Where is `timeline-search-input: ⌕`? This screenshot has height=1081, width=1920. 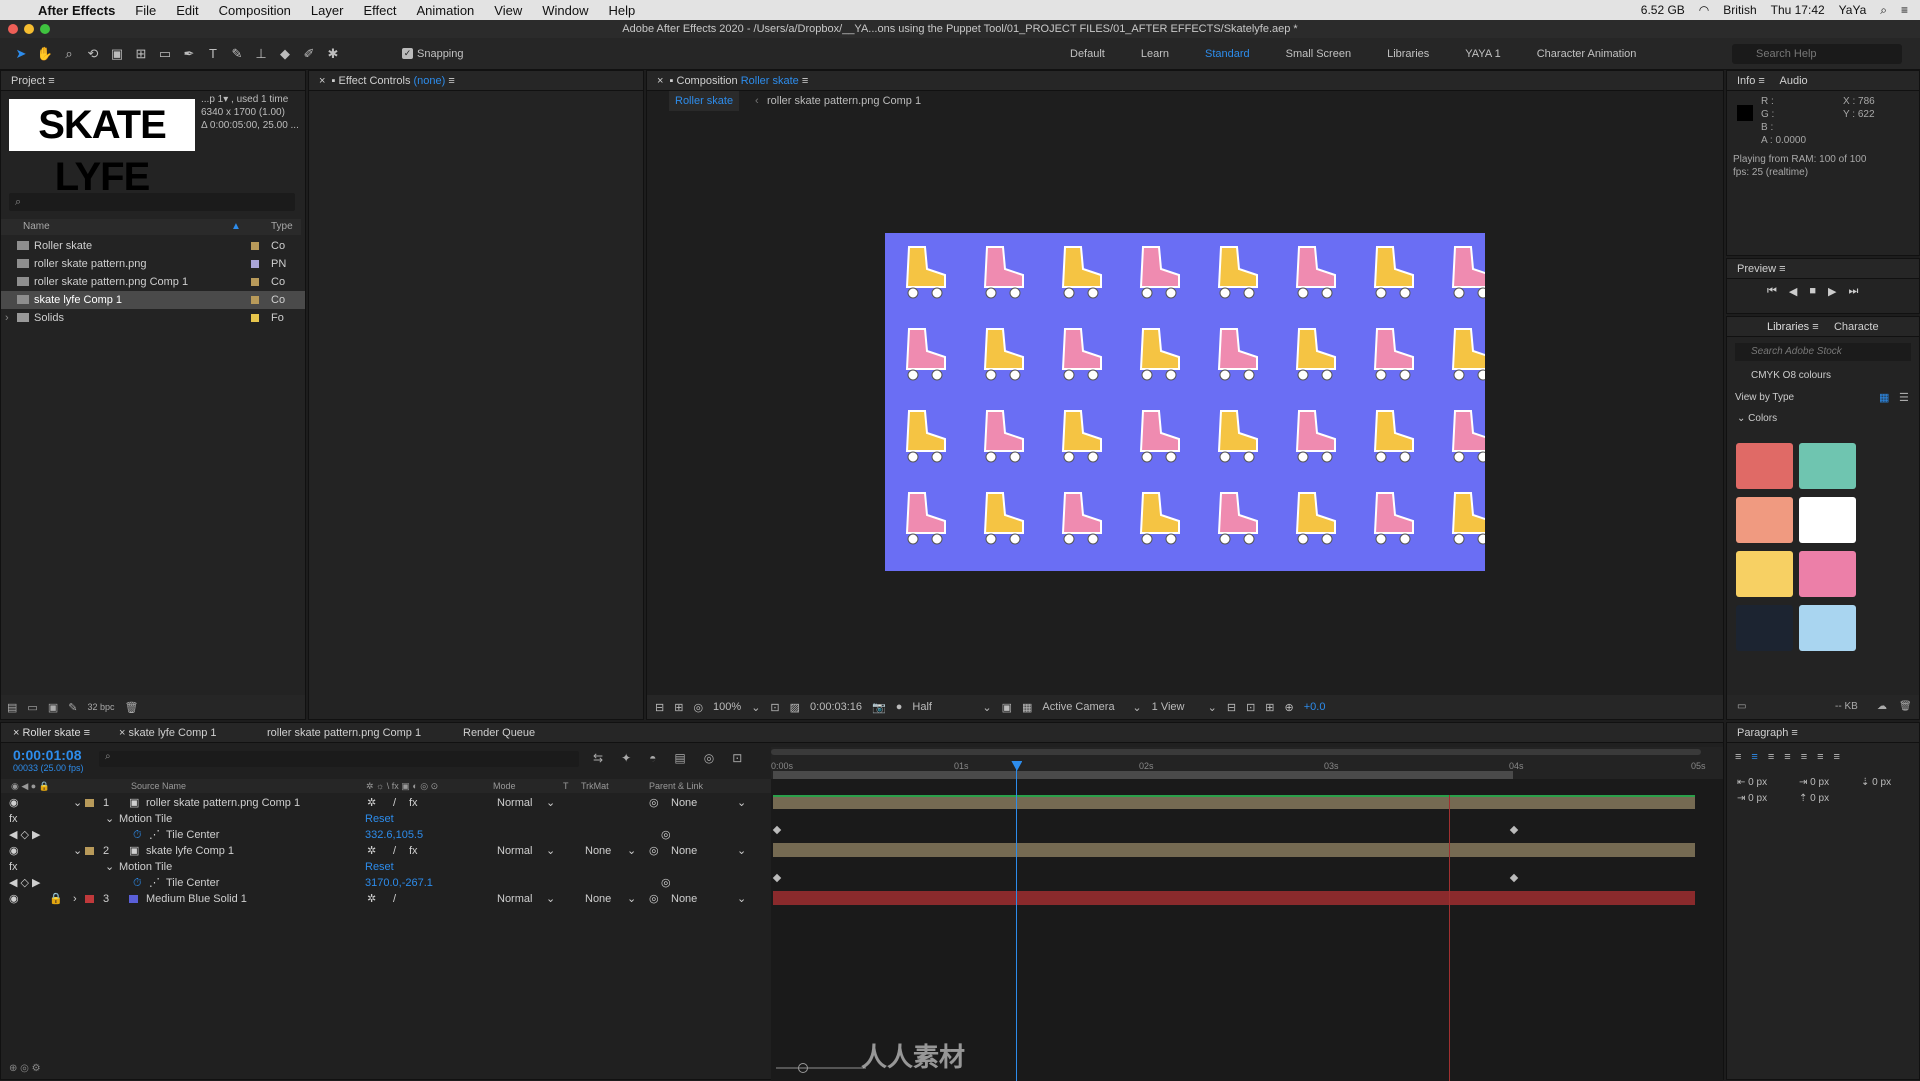
timeline-search-input: ⌕ is located at coordinates (339, 759).